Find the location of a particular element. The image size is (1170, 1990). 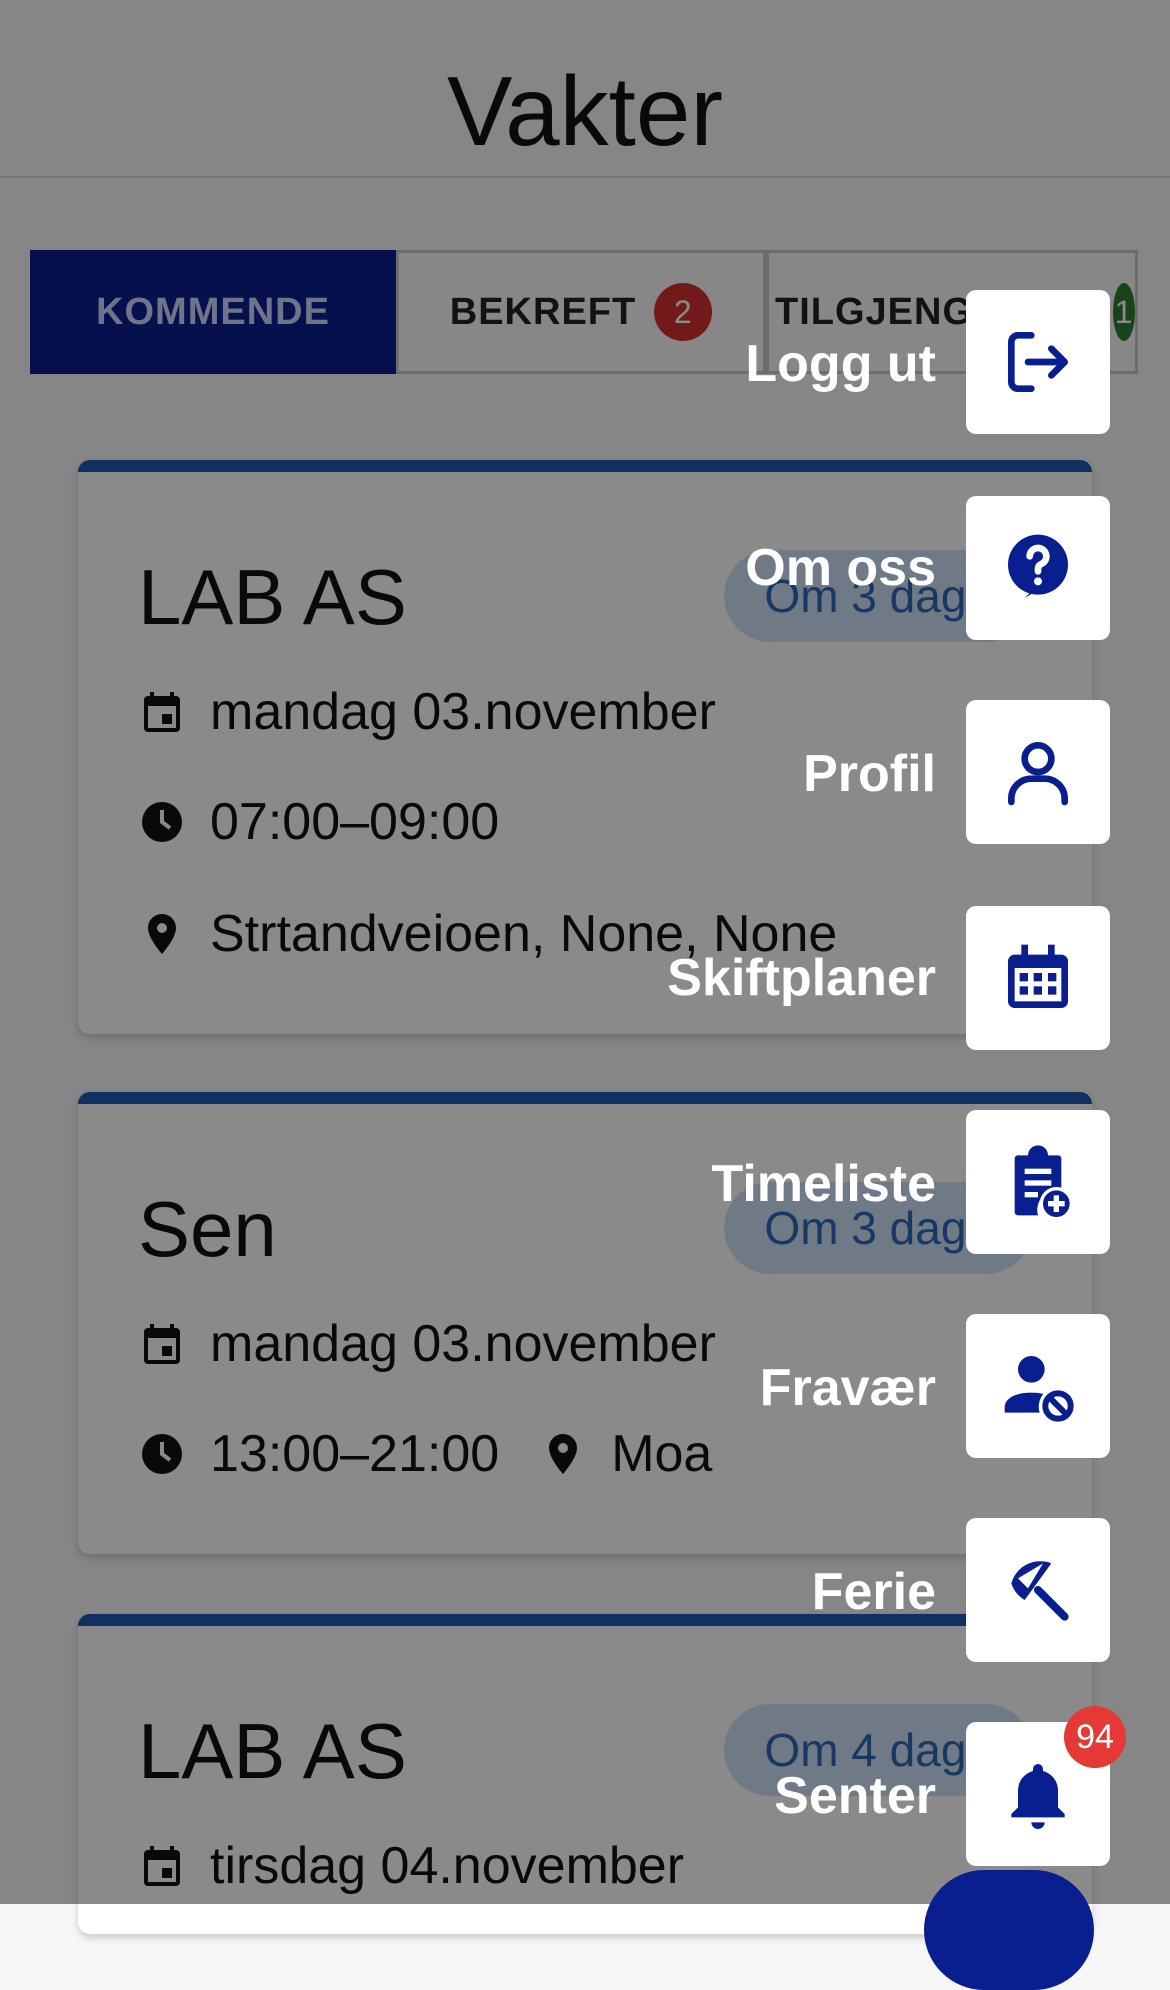

about-button is located at coordinates (1038, 568).